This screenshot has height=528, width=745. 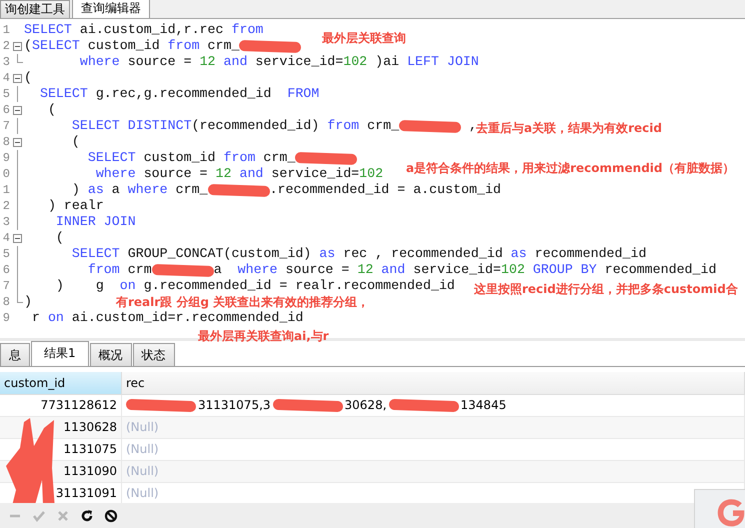 I want to click on code-text: SELECT DISTINCT(recommended_id) from crm_, so click(x=235, y=126).